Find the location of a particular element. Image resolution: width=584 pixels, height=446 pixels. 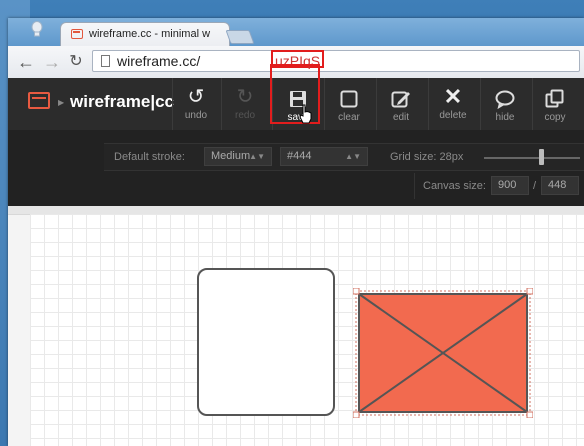

logo-window-icon is located at coordinates (39, 100).